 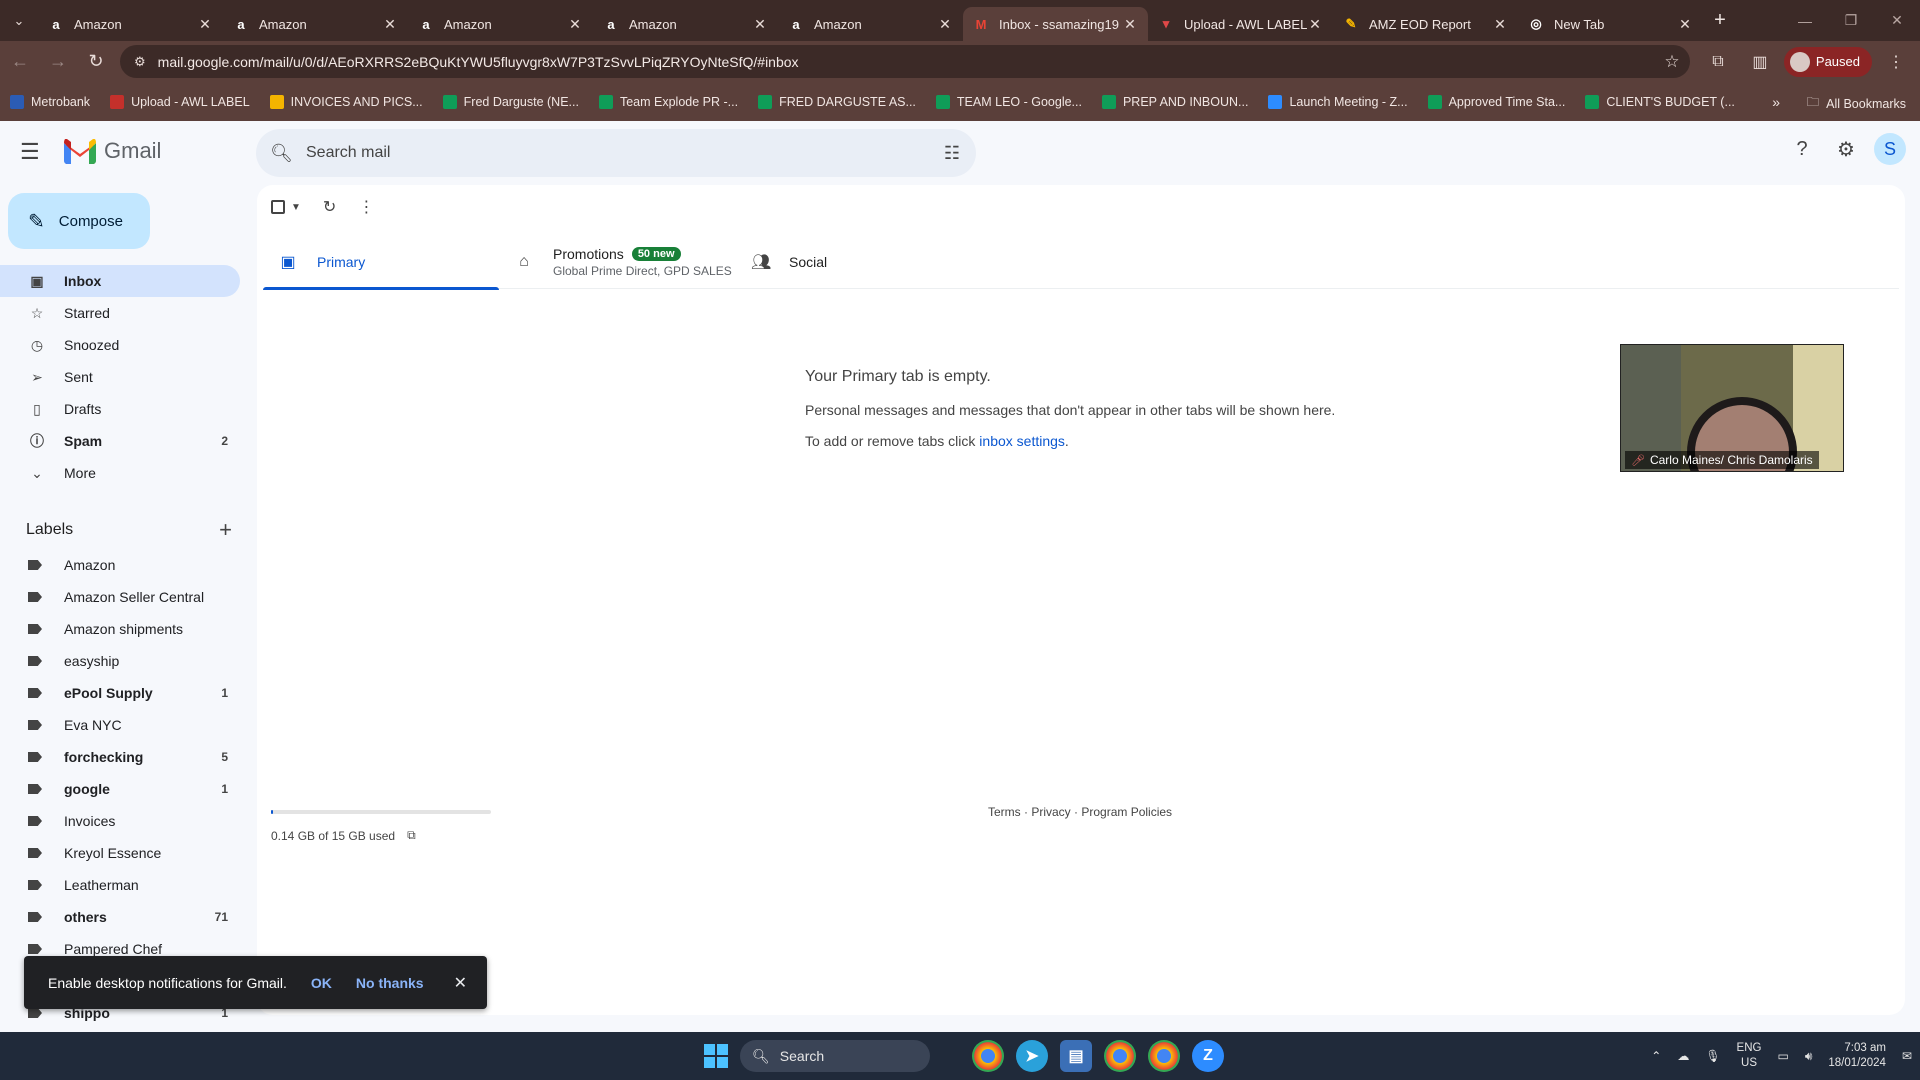 I want to click on sidebar-label-item: forchecking 5, so click(x=120, y=757).